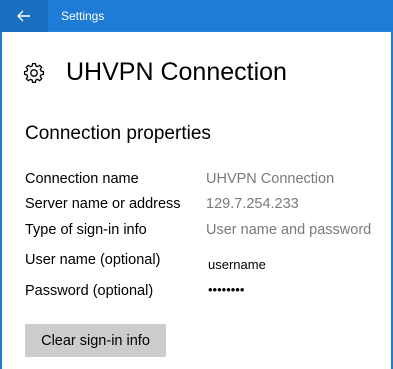 Image resolution: width=393 pixels, height=369 pixels. I want to click on back-arrow-icon, so click(24, 16).